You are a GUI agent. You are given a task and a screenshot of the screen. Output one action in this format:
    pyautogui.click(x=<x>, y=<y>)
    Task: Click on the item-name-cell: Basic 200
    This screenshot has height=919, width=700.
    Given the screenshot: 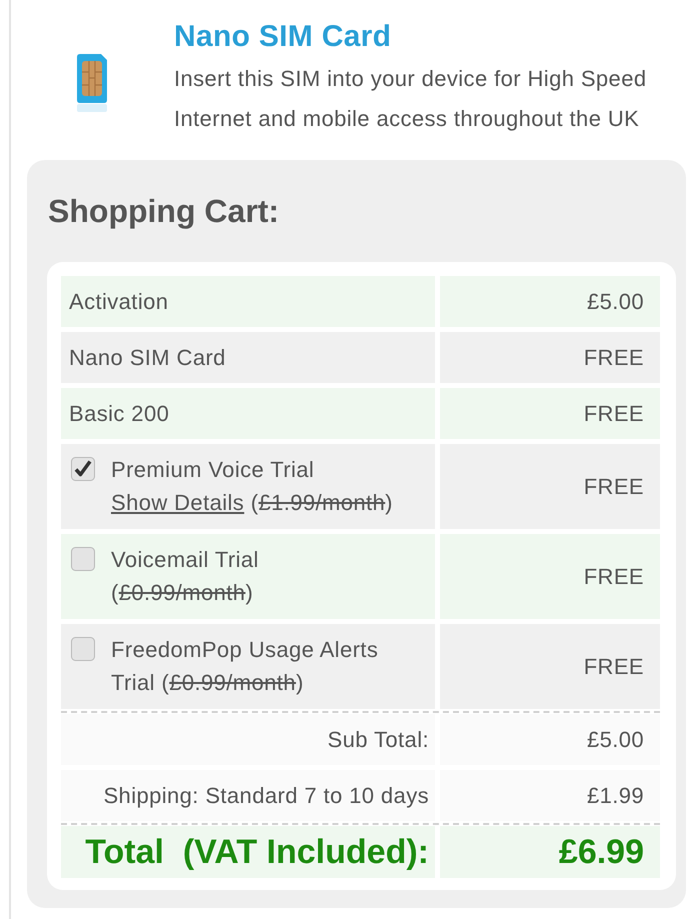 What is the action you would take?
    pyautogui.click(x=248, y=413)
    